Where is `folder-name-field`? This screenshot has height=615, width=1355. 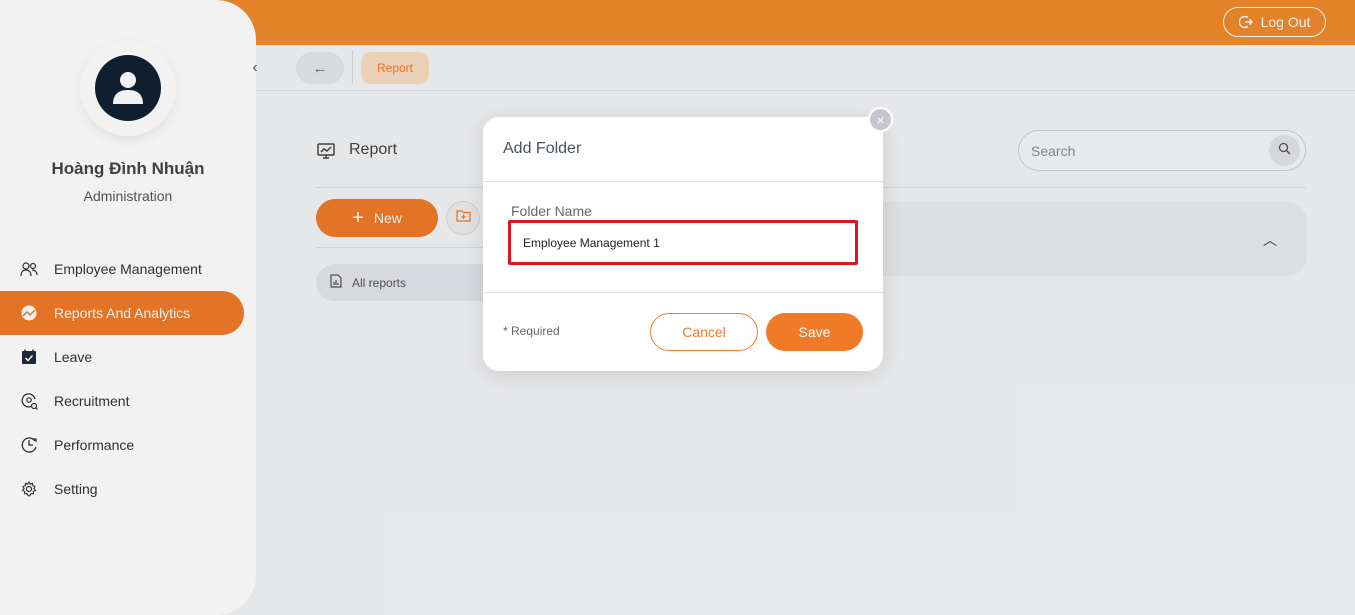 folder-name-field is located at coordinates (683, 242).